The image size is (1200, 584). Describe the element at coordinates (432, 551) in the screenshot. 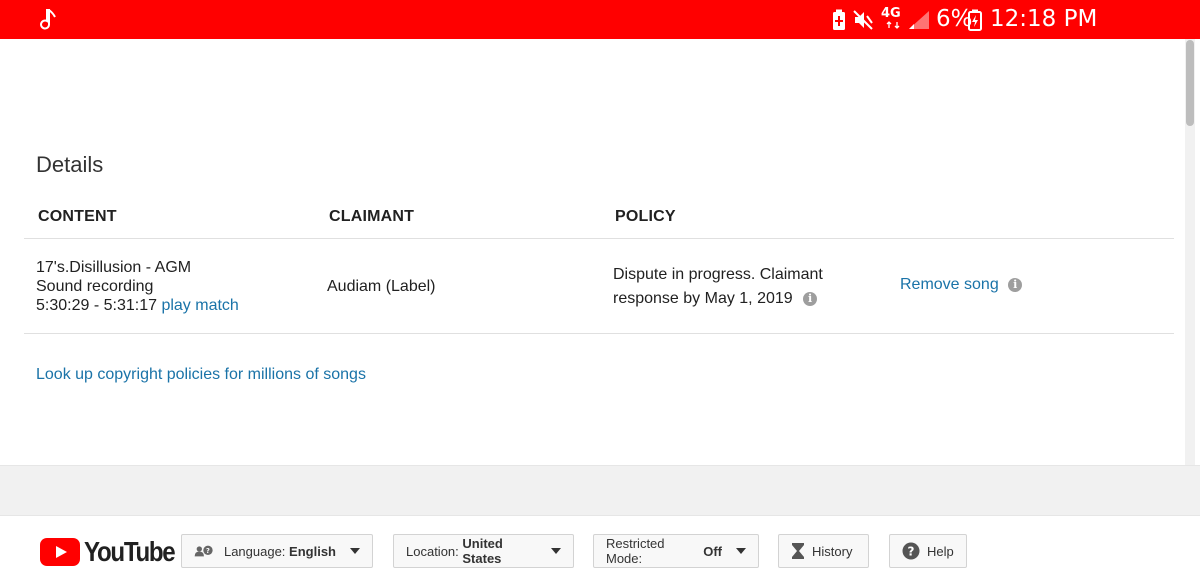

I see `location-label: Location:` at that location.